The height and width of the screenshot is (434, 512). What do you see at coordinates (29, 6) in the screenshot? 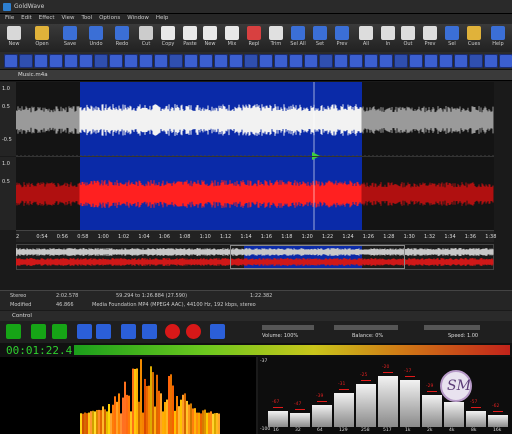
I see `window-title: GoldWave` at bounding box center [29, 6].